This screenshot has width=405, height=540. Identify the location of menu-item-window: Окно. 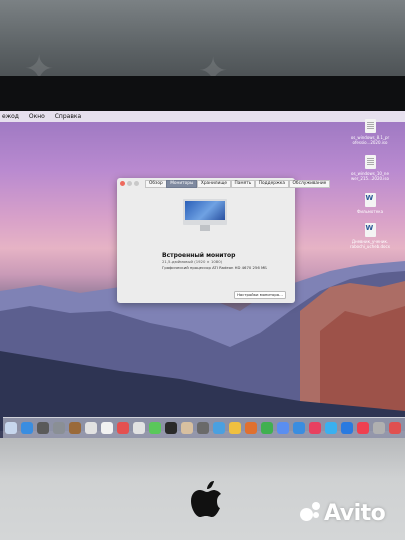
(37, 116).